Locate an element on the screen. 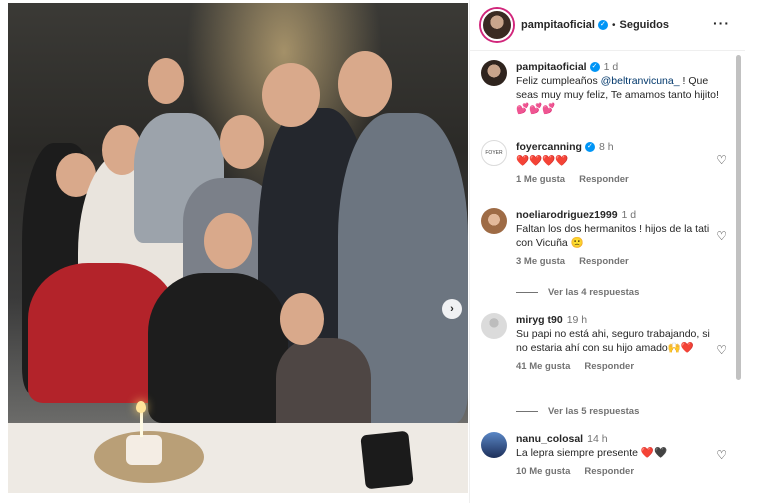 This screenshot has width=767, height=503. comment-likes: 1 Me gusta is located at coordinates (540, 179).